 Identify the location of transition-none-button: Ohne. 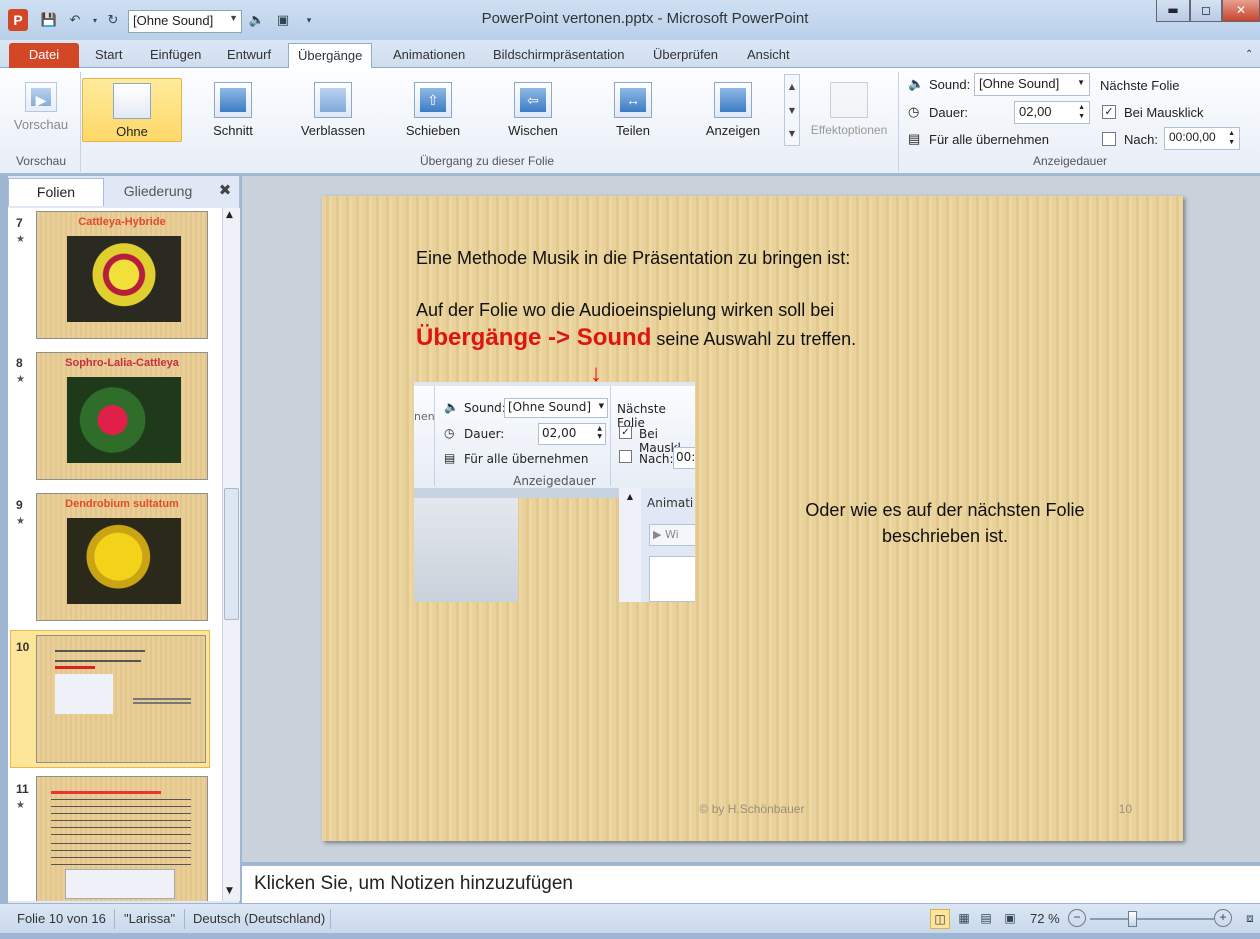
(132, 110).